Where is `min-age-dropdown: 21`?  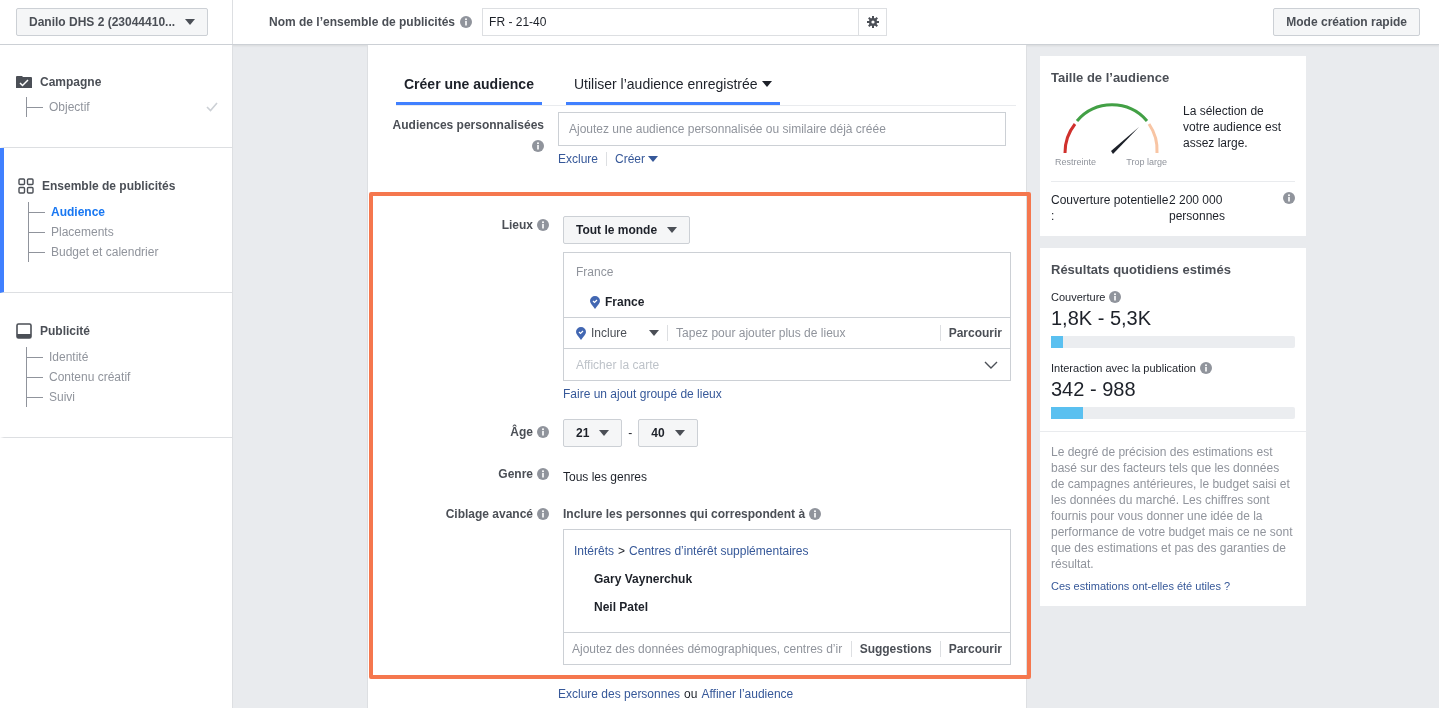
min-age-dropdown: 21 is located at coordinates (593, 433).